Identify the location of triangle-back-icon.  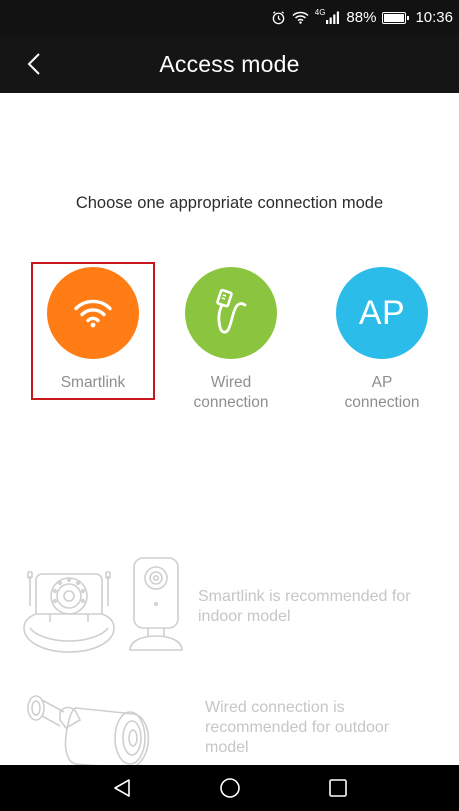
(121, 788).